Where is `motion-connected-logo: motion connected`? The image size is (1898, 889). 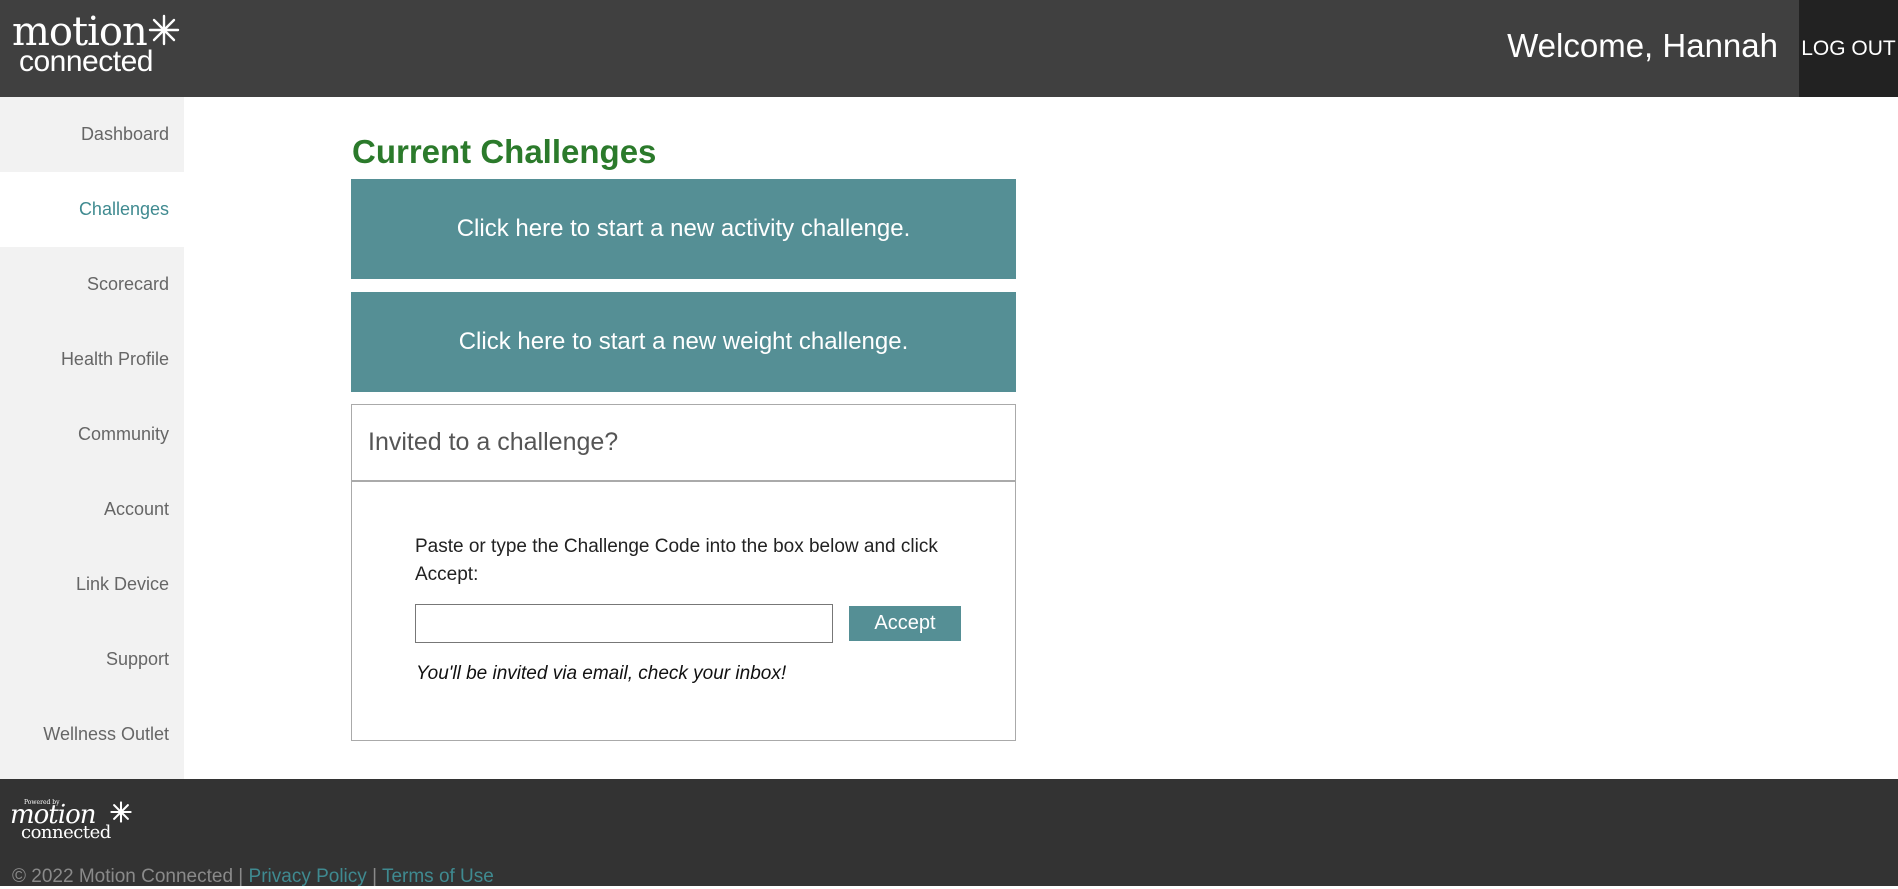
motion-connected-logo: motion connected is located at coordinates (99, 45).